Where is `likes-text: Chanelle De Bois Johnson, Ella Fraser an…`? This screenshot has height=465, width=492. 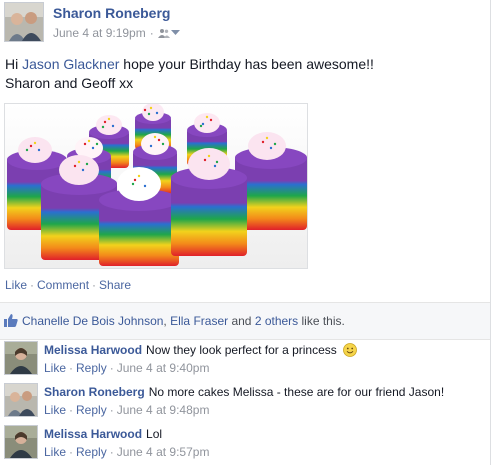
likes-text: Chanelle De Bois Johnson, Ella Fraser an… is located at coordinates (183, 321).